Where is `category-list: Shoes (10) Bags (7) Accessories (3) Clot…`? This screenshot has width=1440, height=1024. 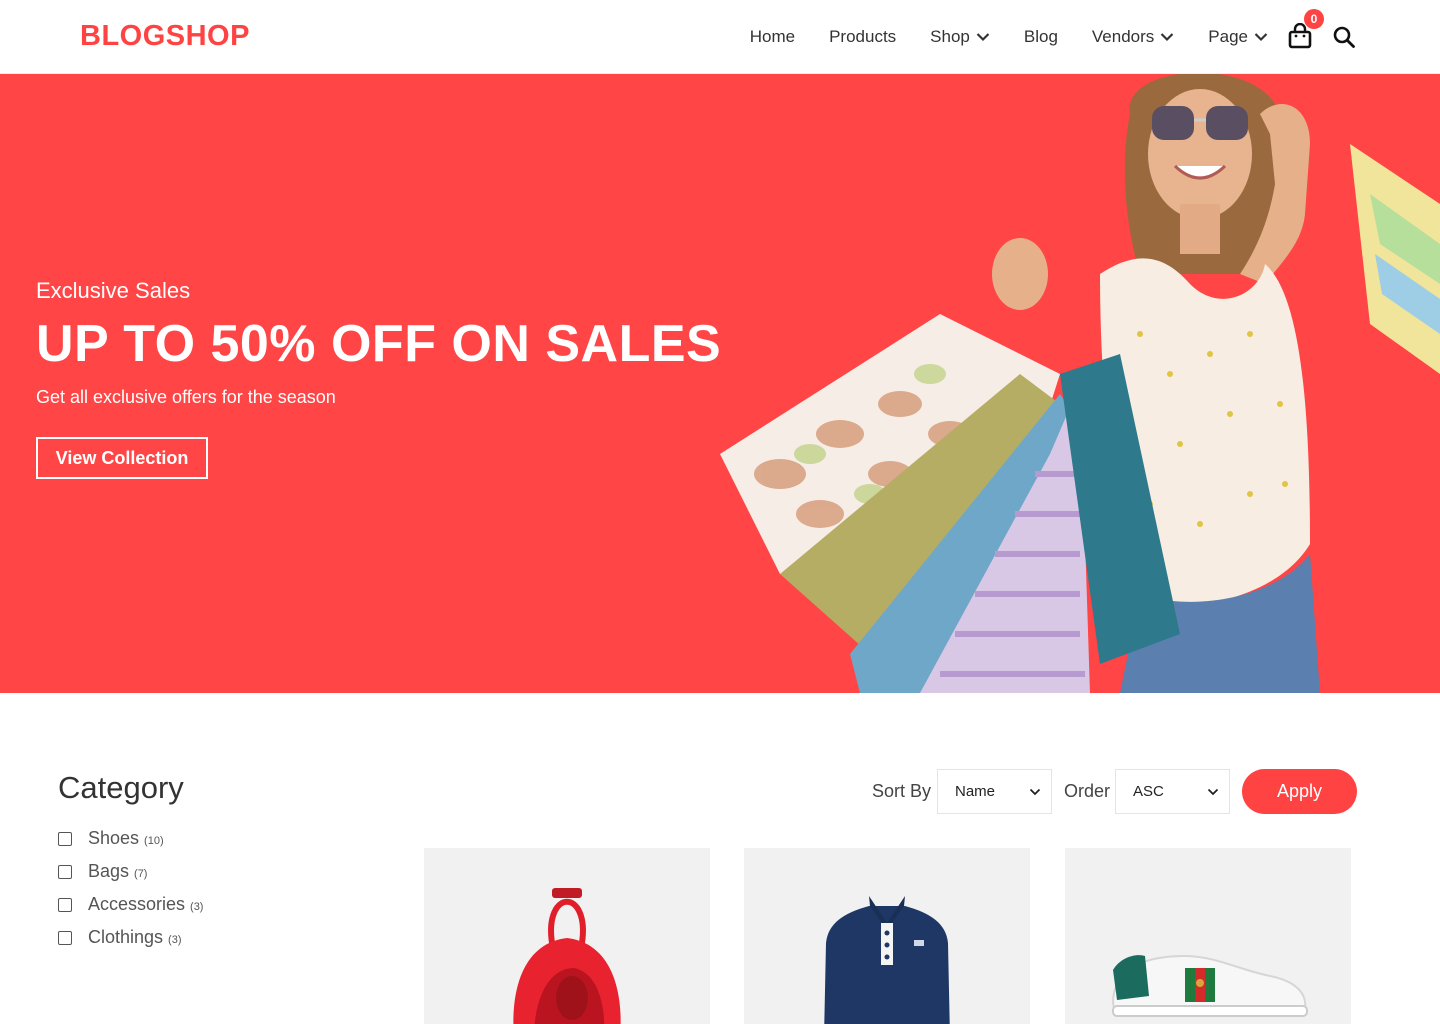 category-list: Shoes (10) Bags (7) Accessories (3) Clot… is located at coordinates (130, 888).